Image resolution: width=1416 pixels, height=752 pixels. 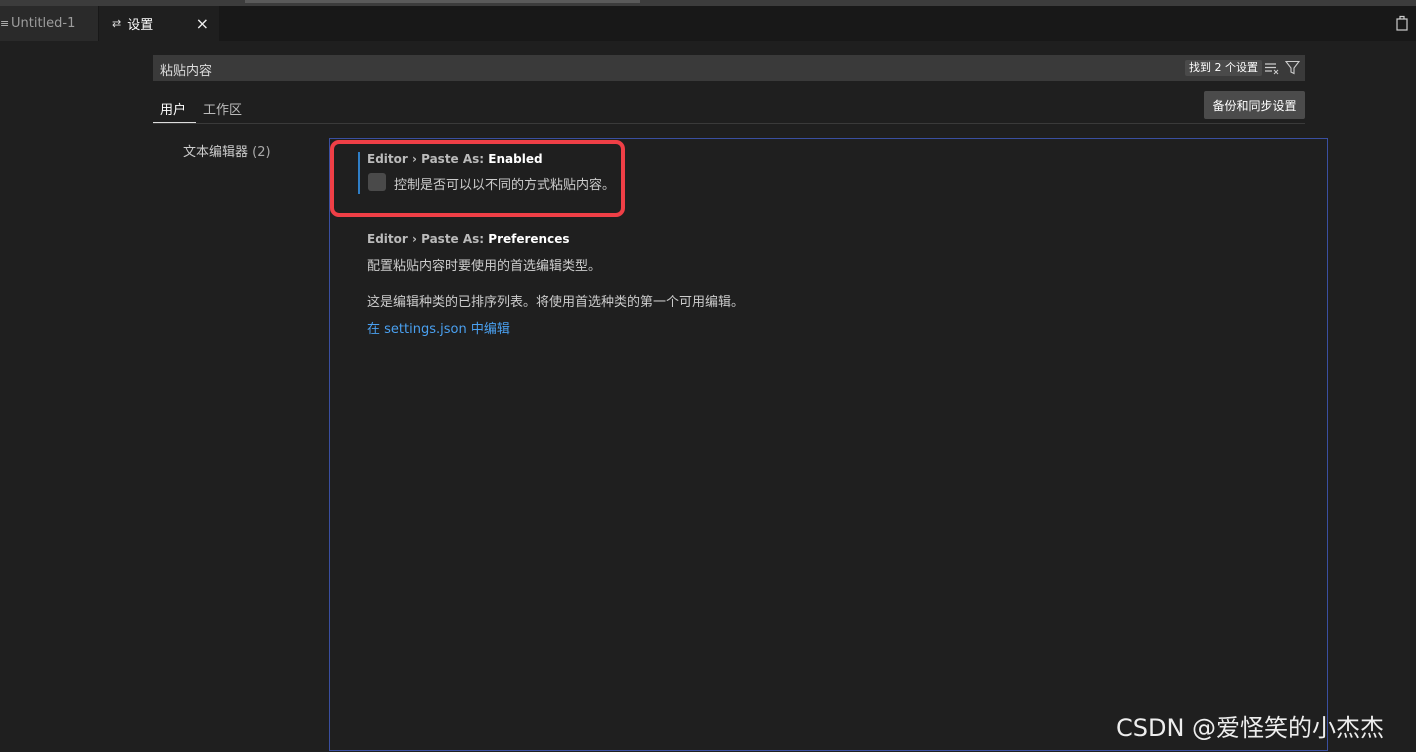 What do you see at coordinates (484, 266) in the screenshot?
I see `setting-description: 配置粘贴内容时要使用的首选编辑类型。` at bounding box center [484, 266].